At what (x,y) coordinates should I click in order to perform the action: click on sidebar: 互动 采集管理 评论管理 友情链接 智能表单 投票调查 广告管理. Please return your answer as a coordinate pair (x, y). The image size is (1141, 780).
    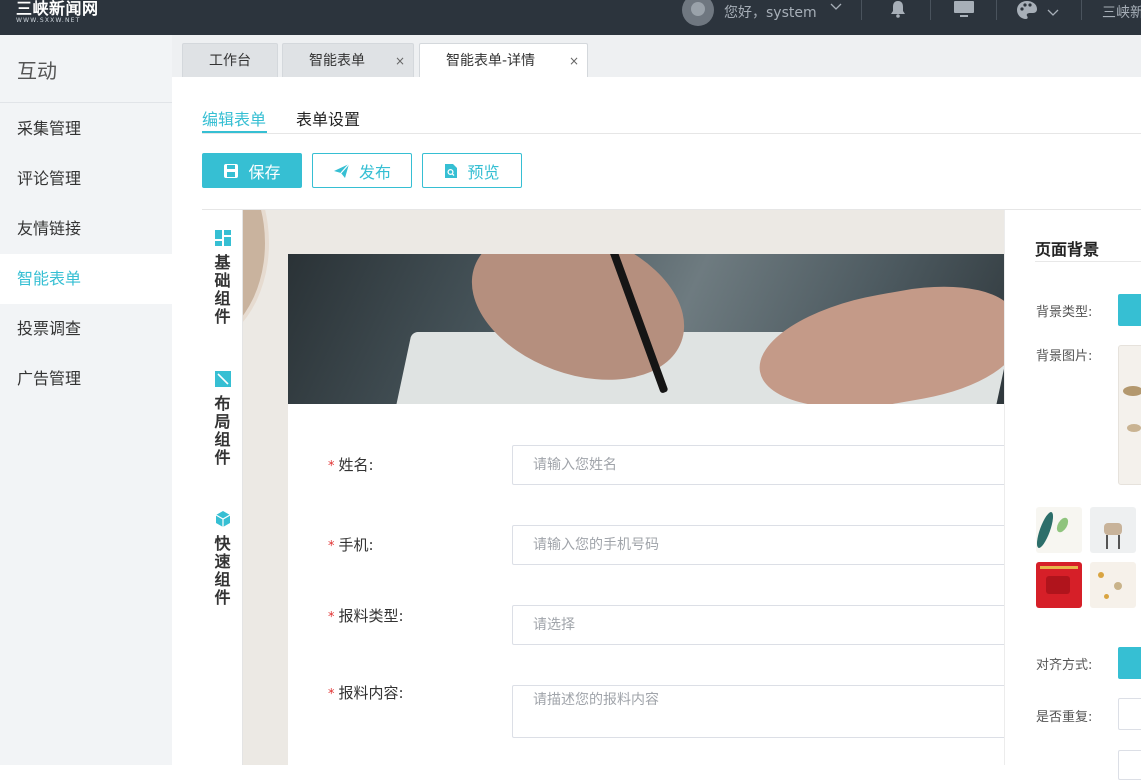
    Looking at the image, I should click on (86, 400).